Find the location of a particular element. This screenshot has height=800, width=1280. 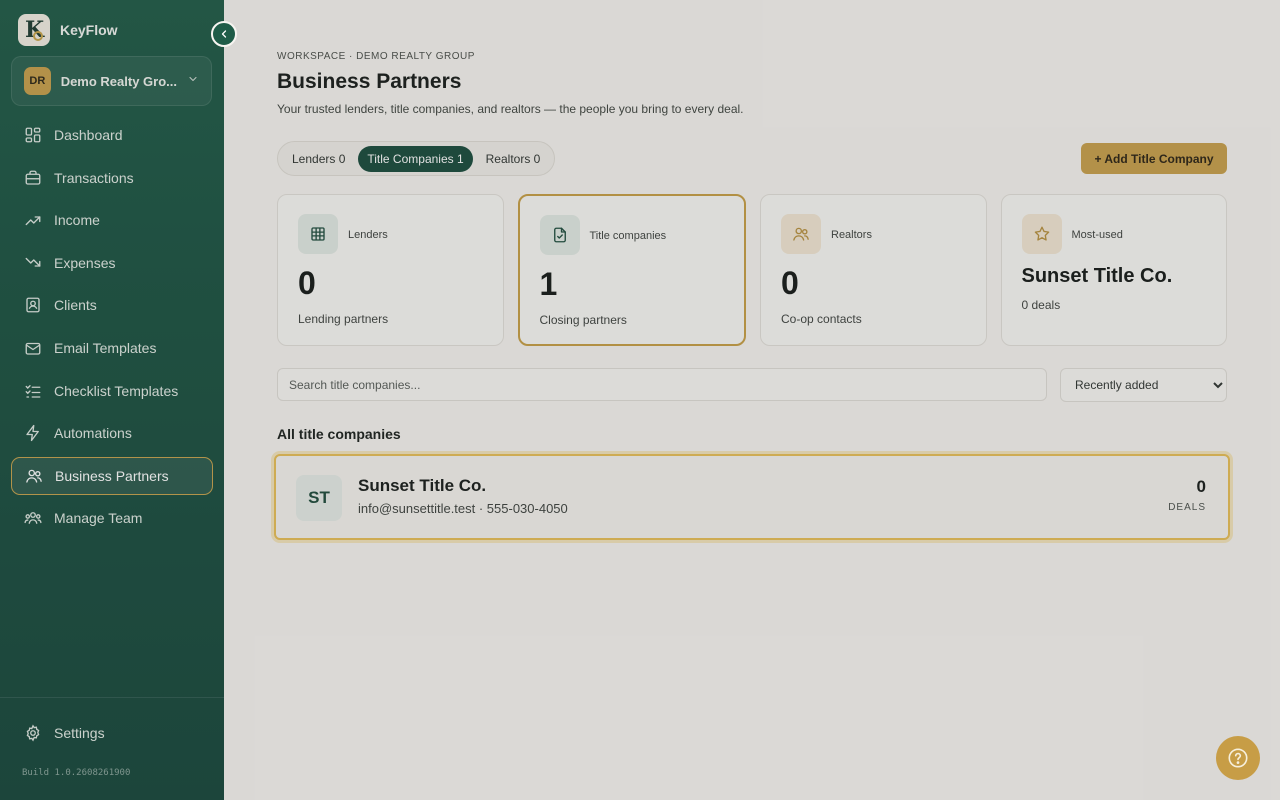

tab-lenders: Lenders 0 is located at coordinates (318, 159).